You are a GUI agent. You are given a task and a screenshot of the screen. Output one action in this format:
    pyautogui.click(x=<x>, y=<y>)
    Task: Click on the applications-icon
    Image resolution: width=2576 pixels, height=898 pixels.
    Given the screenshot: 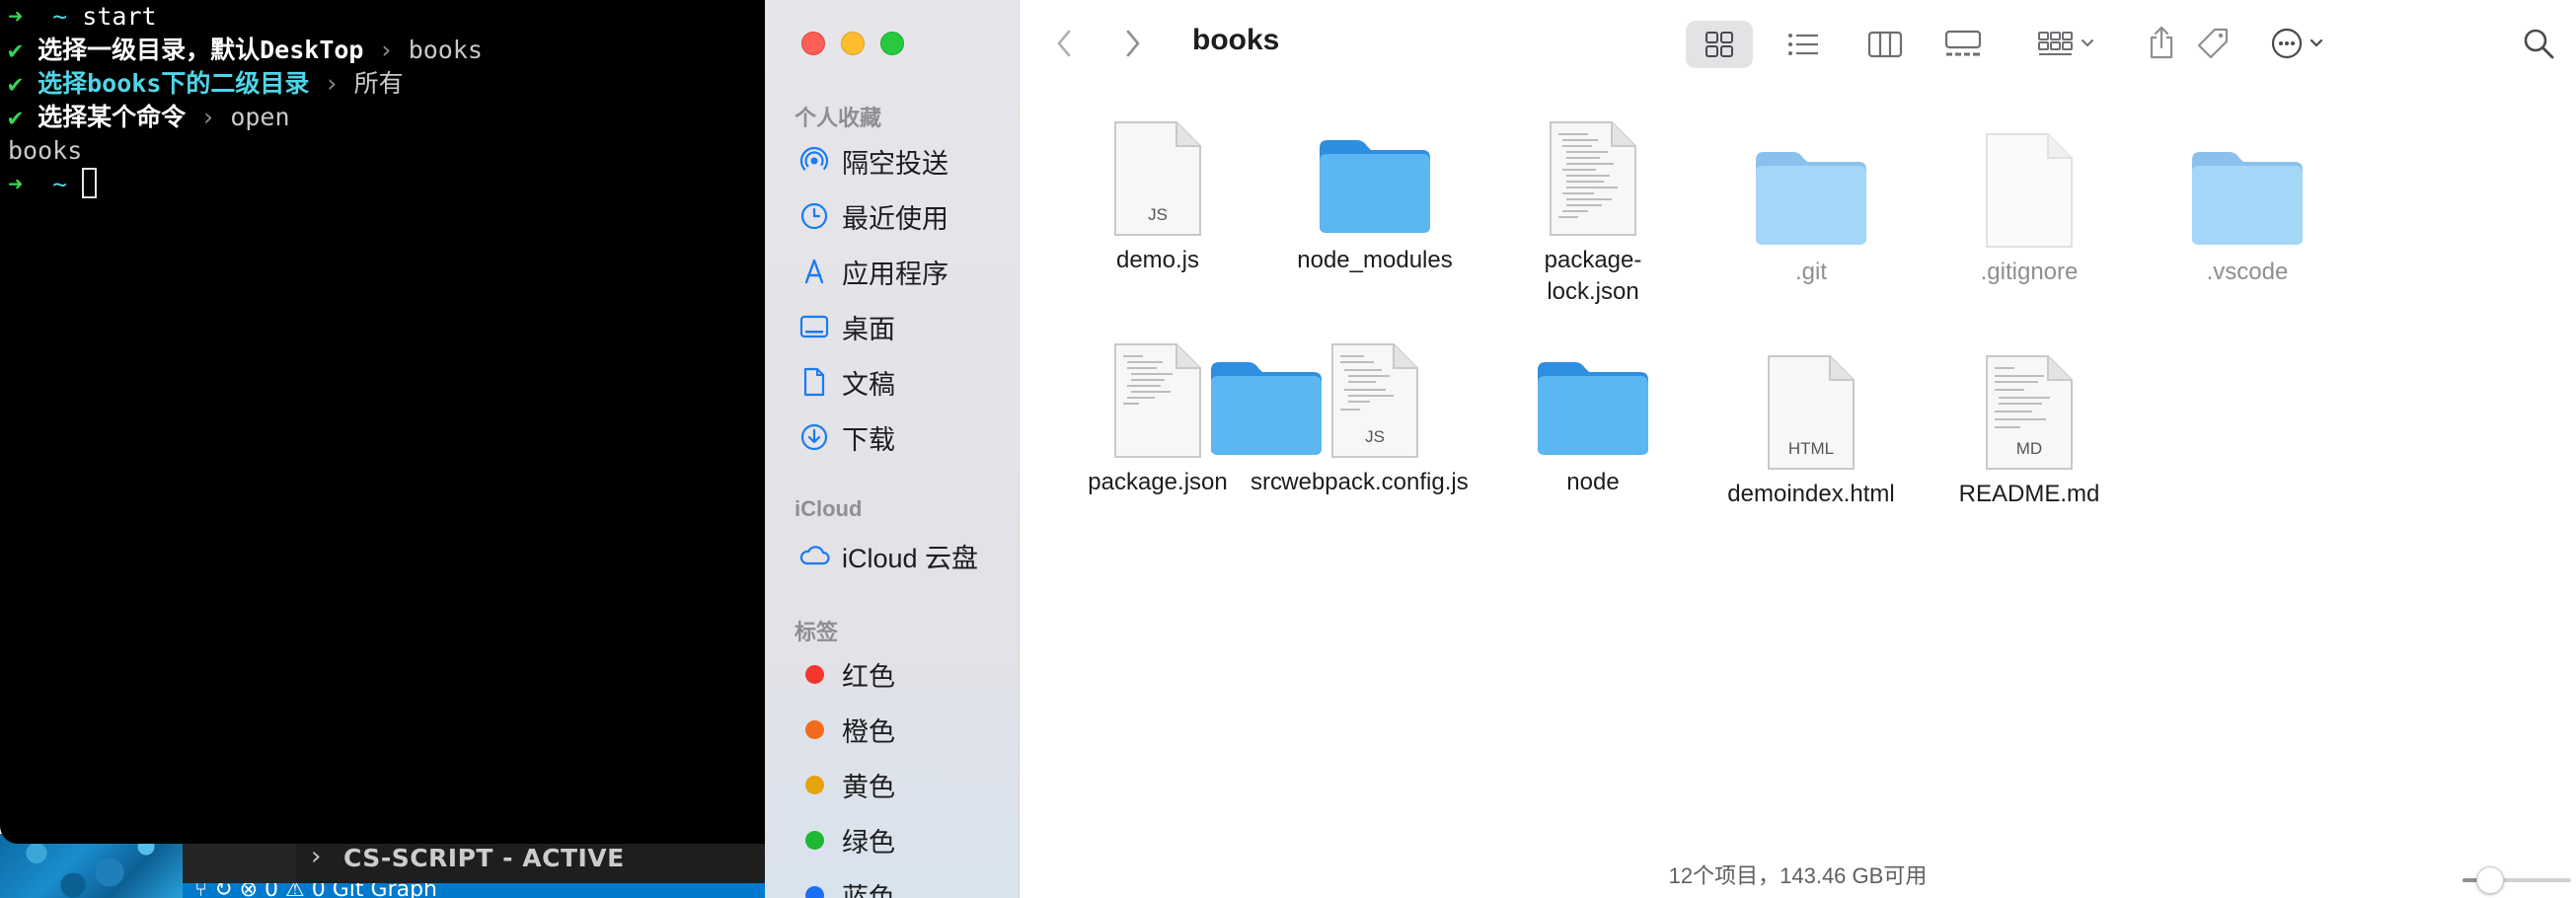 What is the action you would take?
    pyautogui.click(x=814, y=271)
    